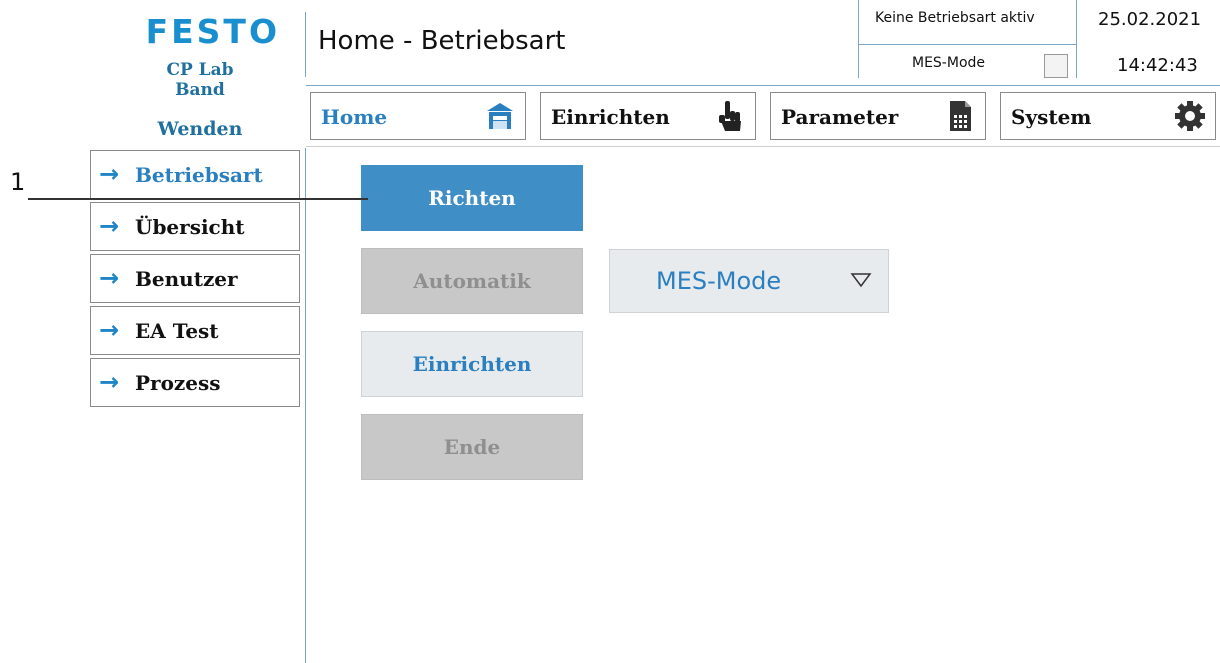 Image resolution: width=1220 pixels, height=663 pixels. What do you see at coordinates (186, 279) in the screenshot?
I see `sidebar-item-label: Benutzer` at bounding box center [186, 279].